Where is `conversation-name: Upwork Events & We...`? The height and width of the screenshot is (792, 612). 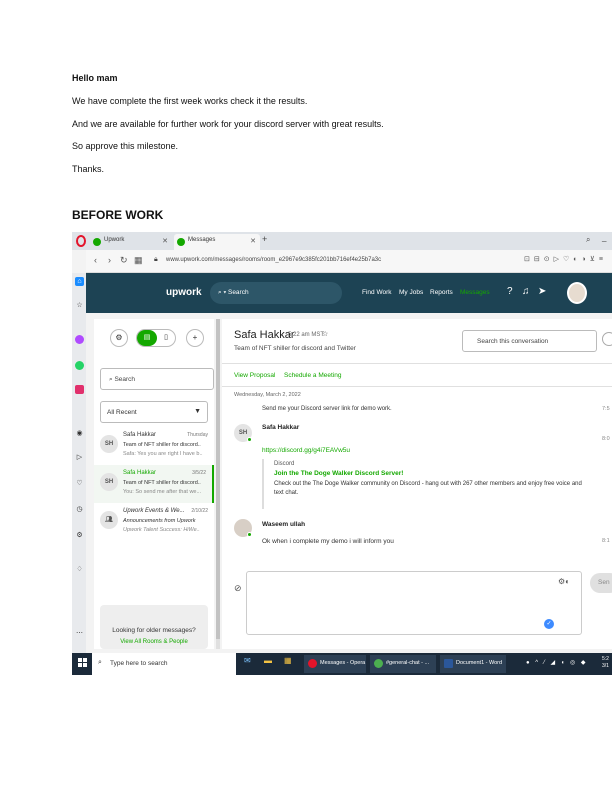 conversation-name: Upwork Events & We... is located at coordinates (154, 511).